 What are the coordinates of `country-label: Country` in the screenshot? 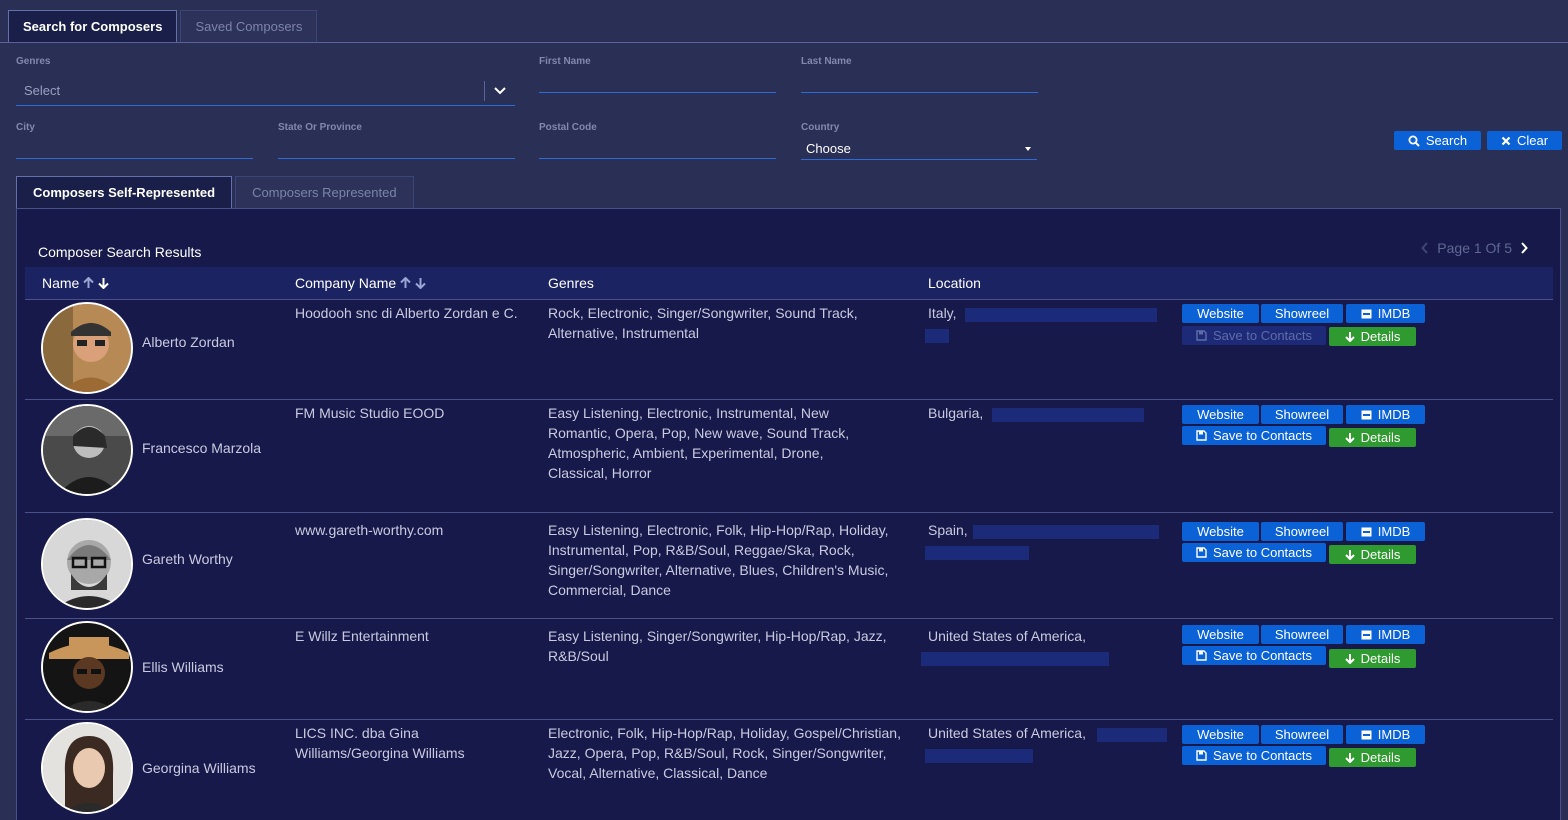 It's located at (820, 127).